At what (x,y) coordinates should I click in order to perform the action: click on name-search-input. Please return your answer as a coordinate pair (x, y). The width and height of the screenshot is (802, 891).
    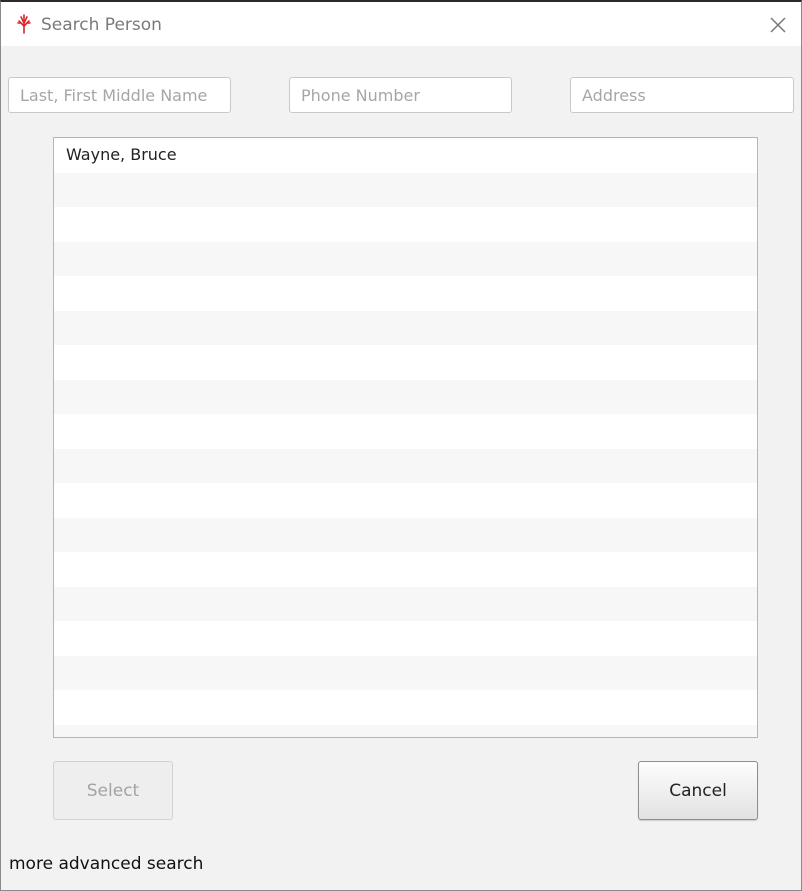
    Looking at the image, I should click on (119, 95).